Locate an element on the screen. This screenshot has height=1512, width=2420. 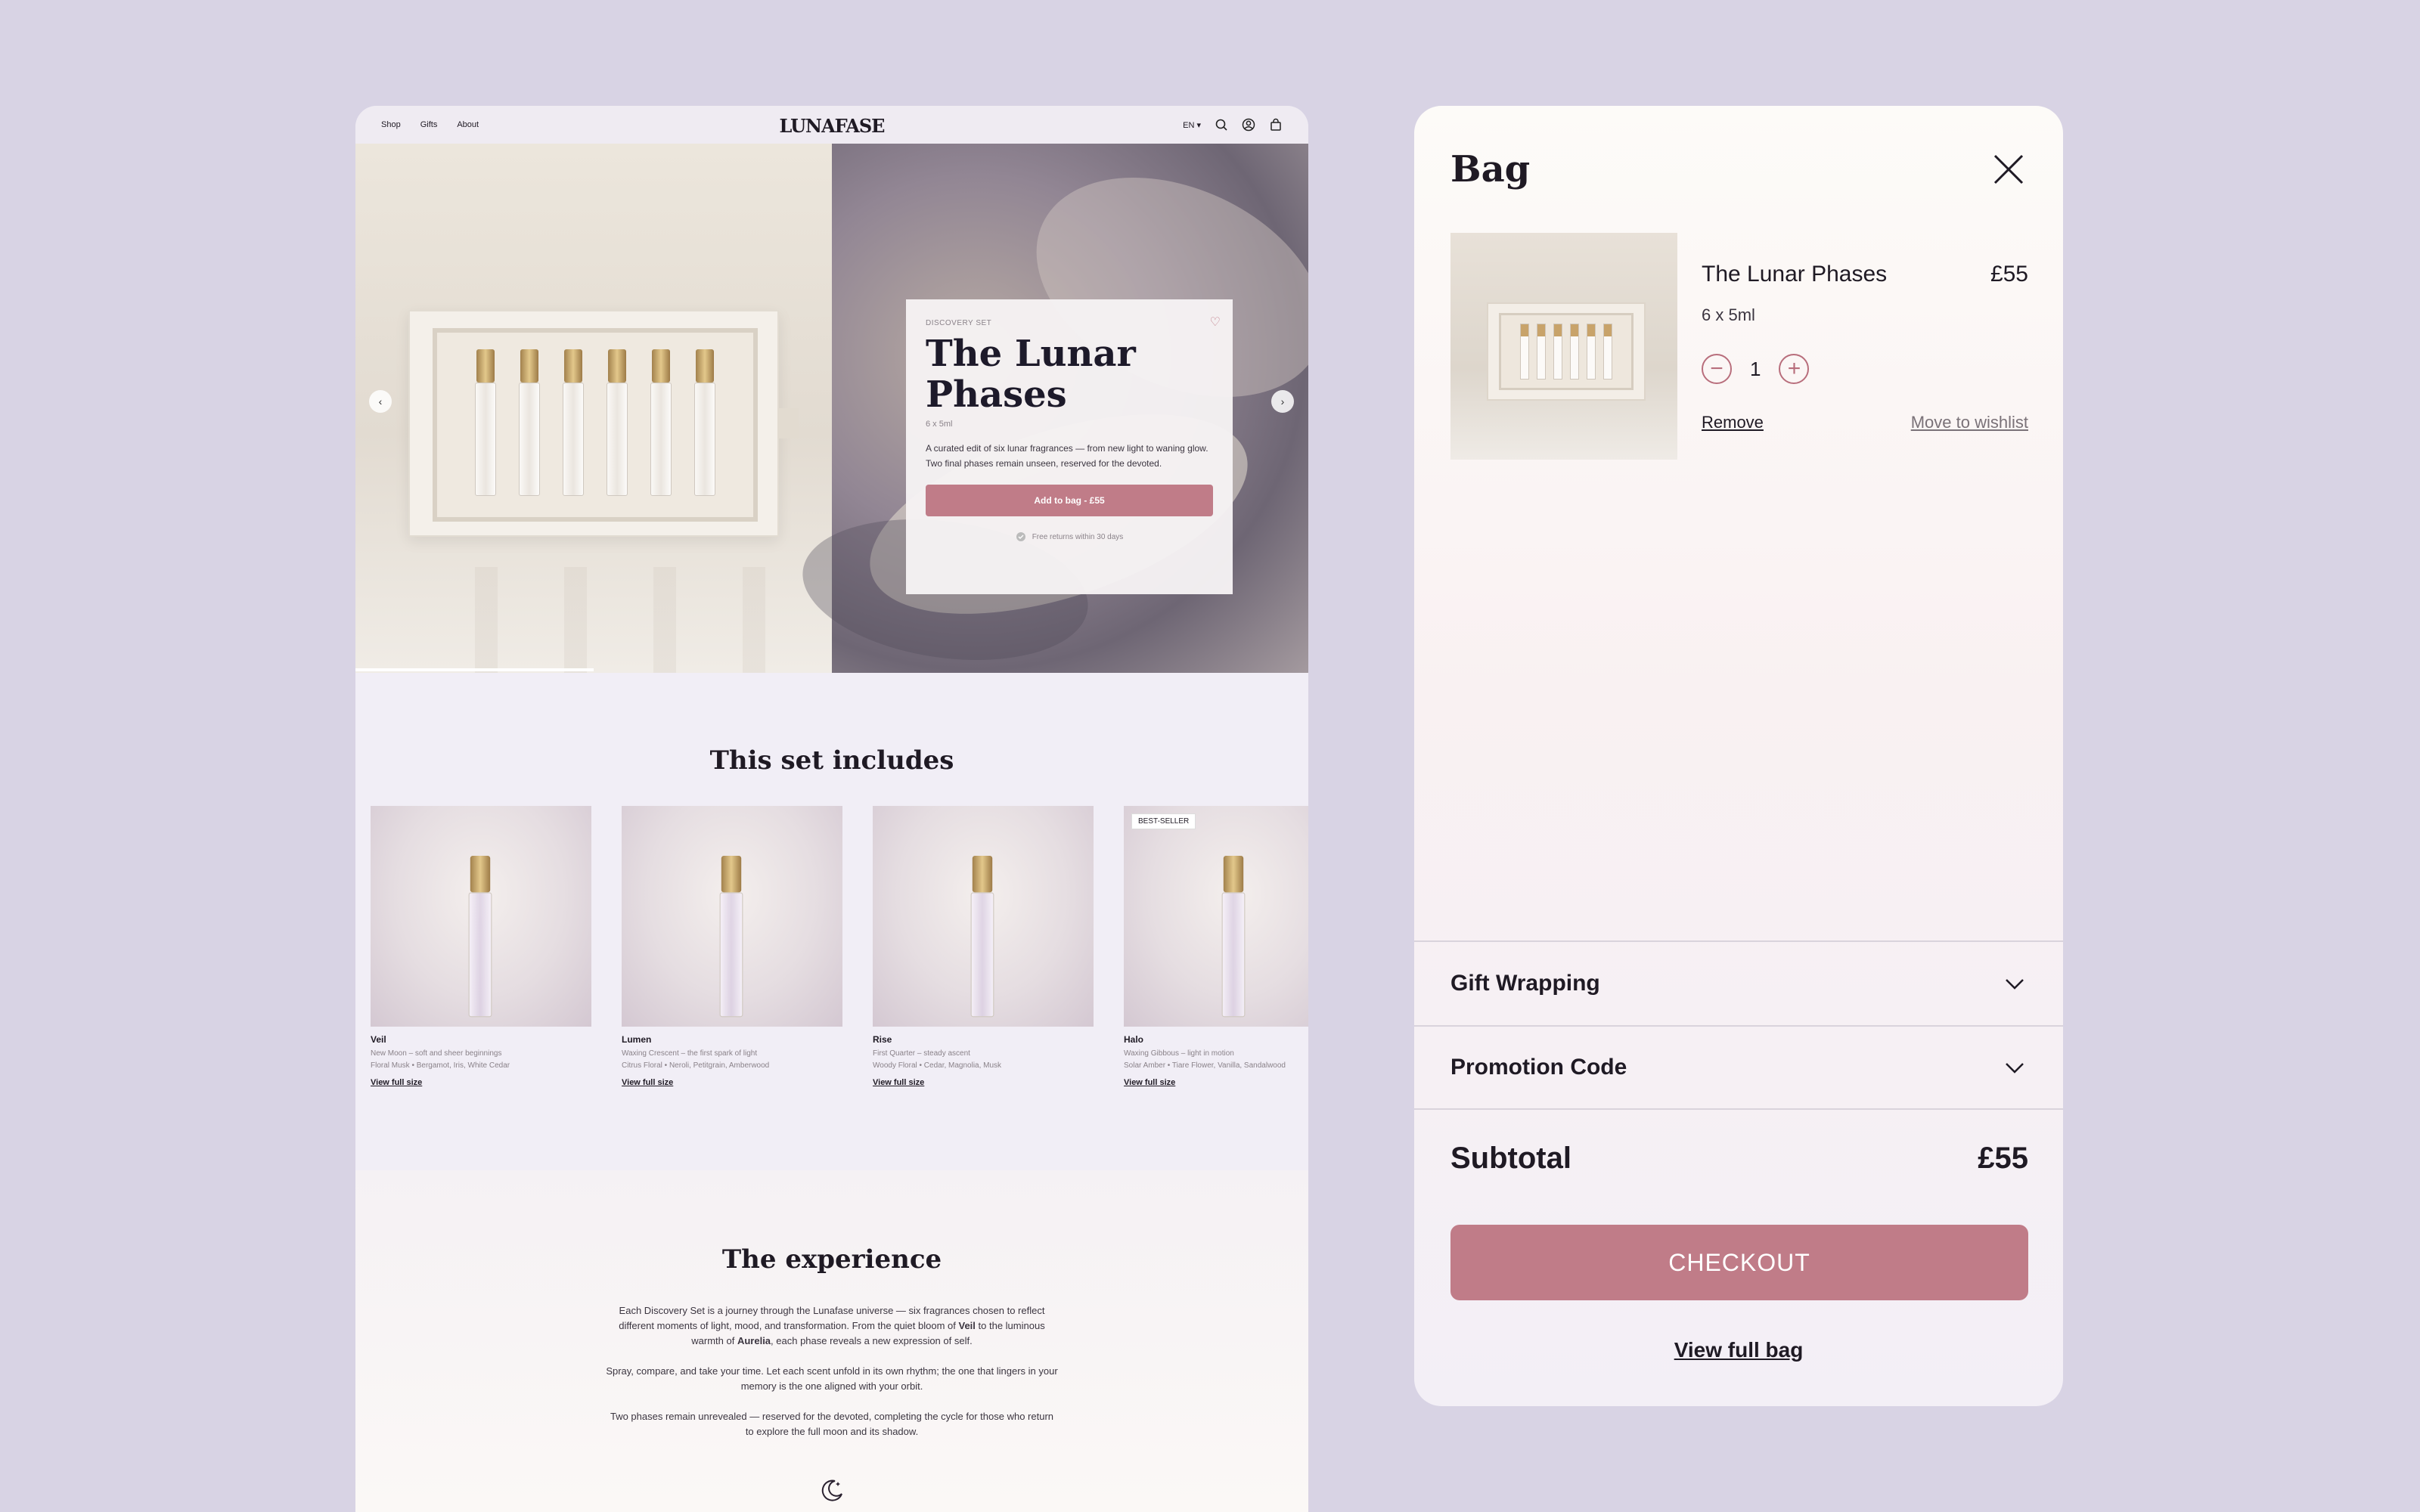
view-full-bag-link: View full bag is located at coordinates (1738, 1350).